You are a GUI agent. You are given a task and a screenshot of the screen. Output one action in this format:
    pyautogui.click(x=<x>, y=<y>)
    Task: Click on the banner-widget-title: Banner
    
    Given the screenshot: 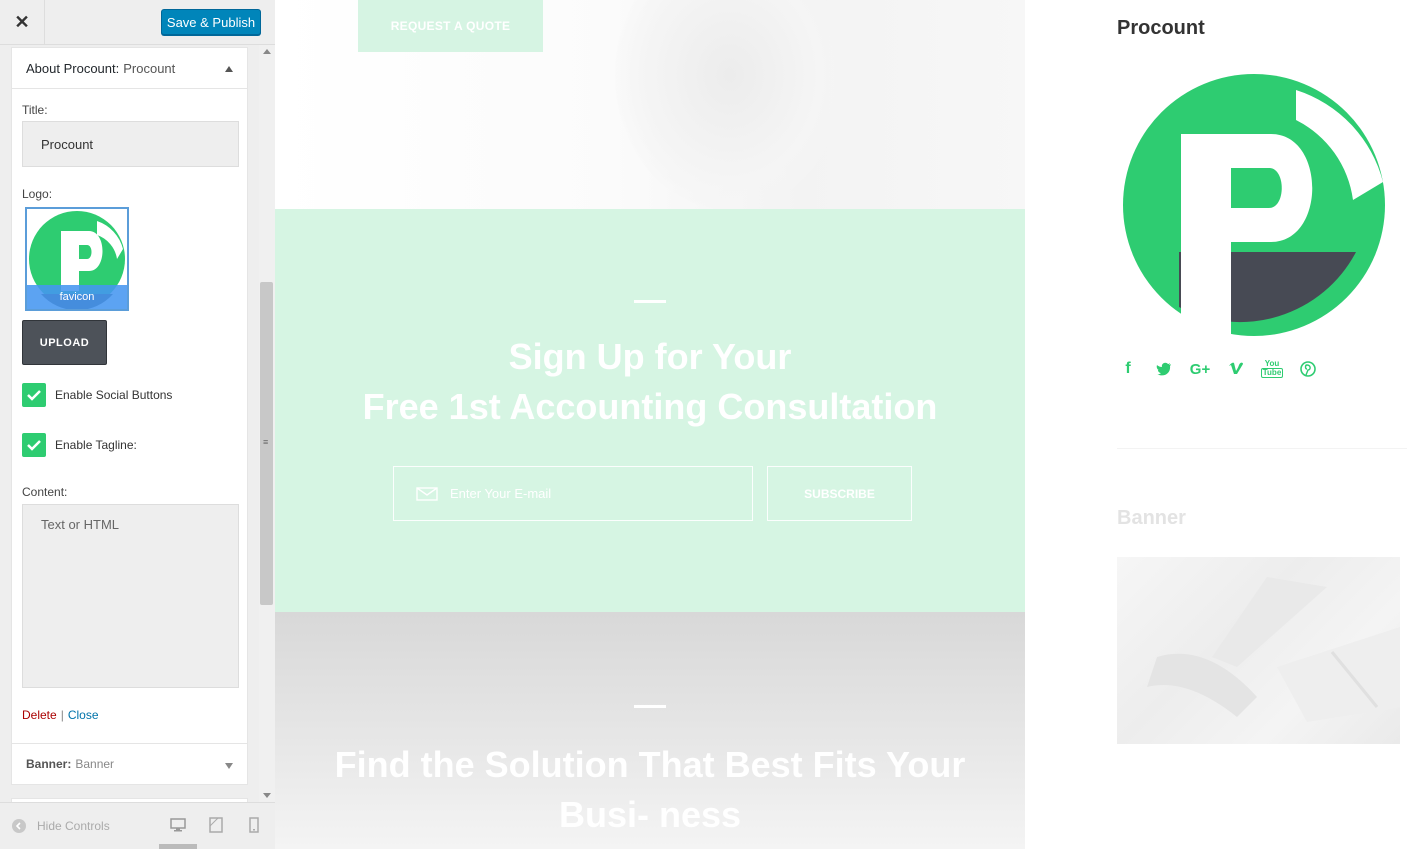 What is the action you would take?
    pyautogui.click(x=1151, y=518)
    